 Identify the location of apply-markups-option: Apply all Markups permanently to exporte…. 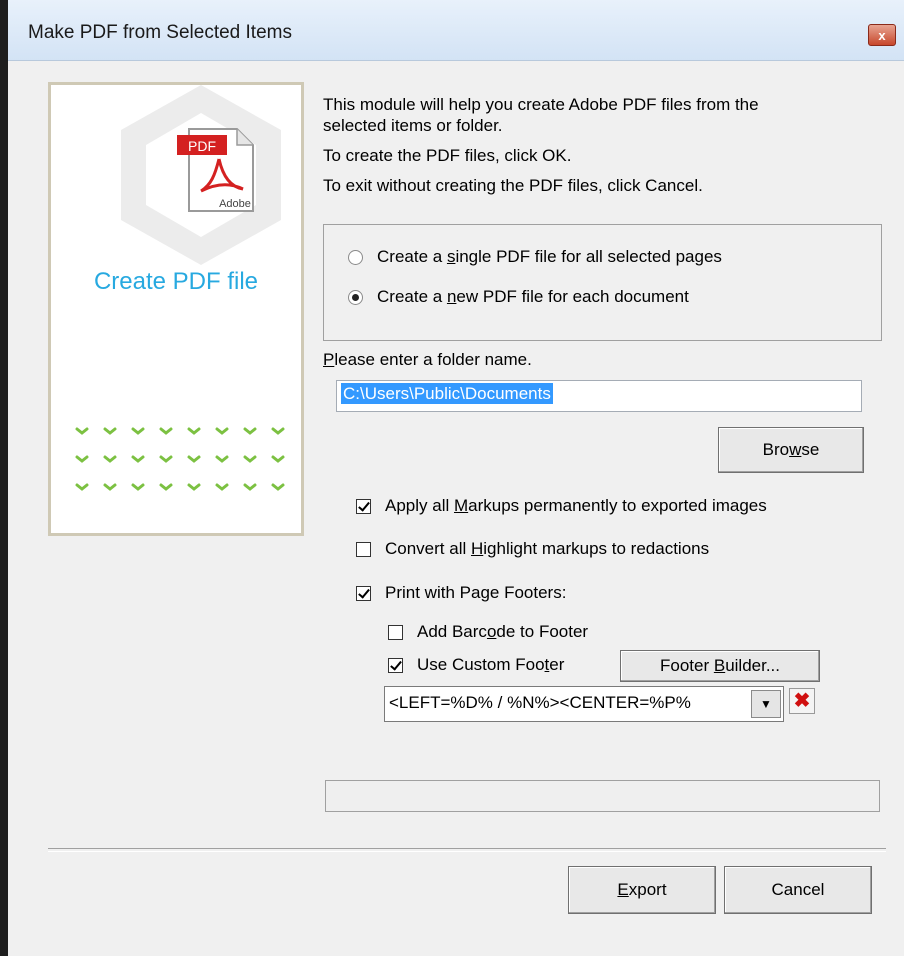
(561, 506).